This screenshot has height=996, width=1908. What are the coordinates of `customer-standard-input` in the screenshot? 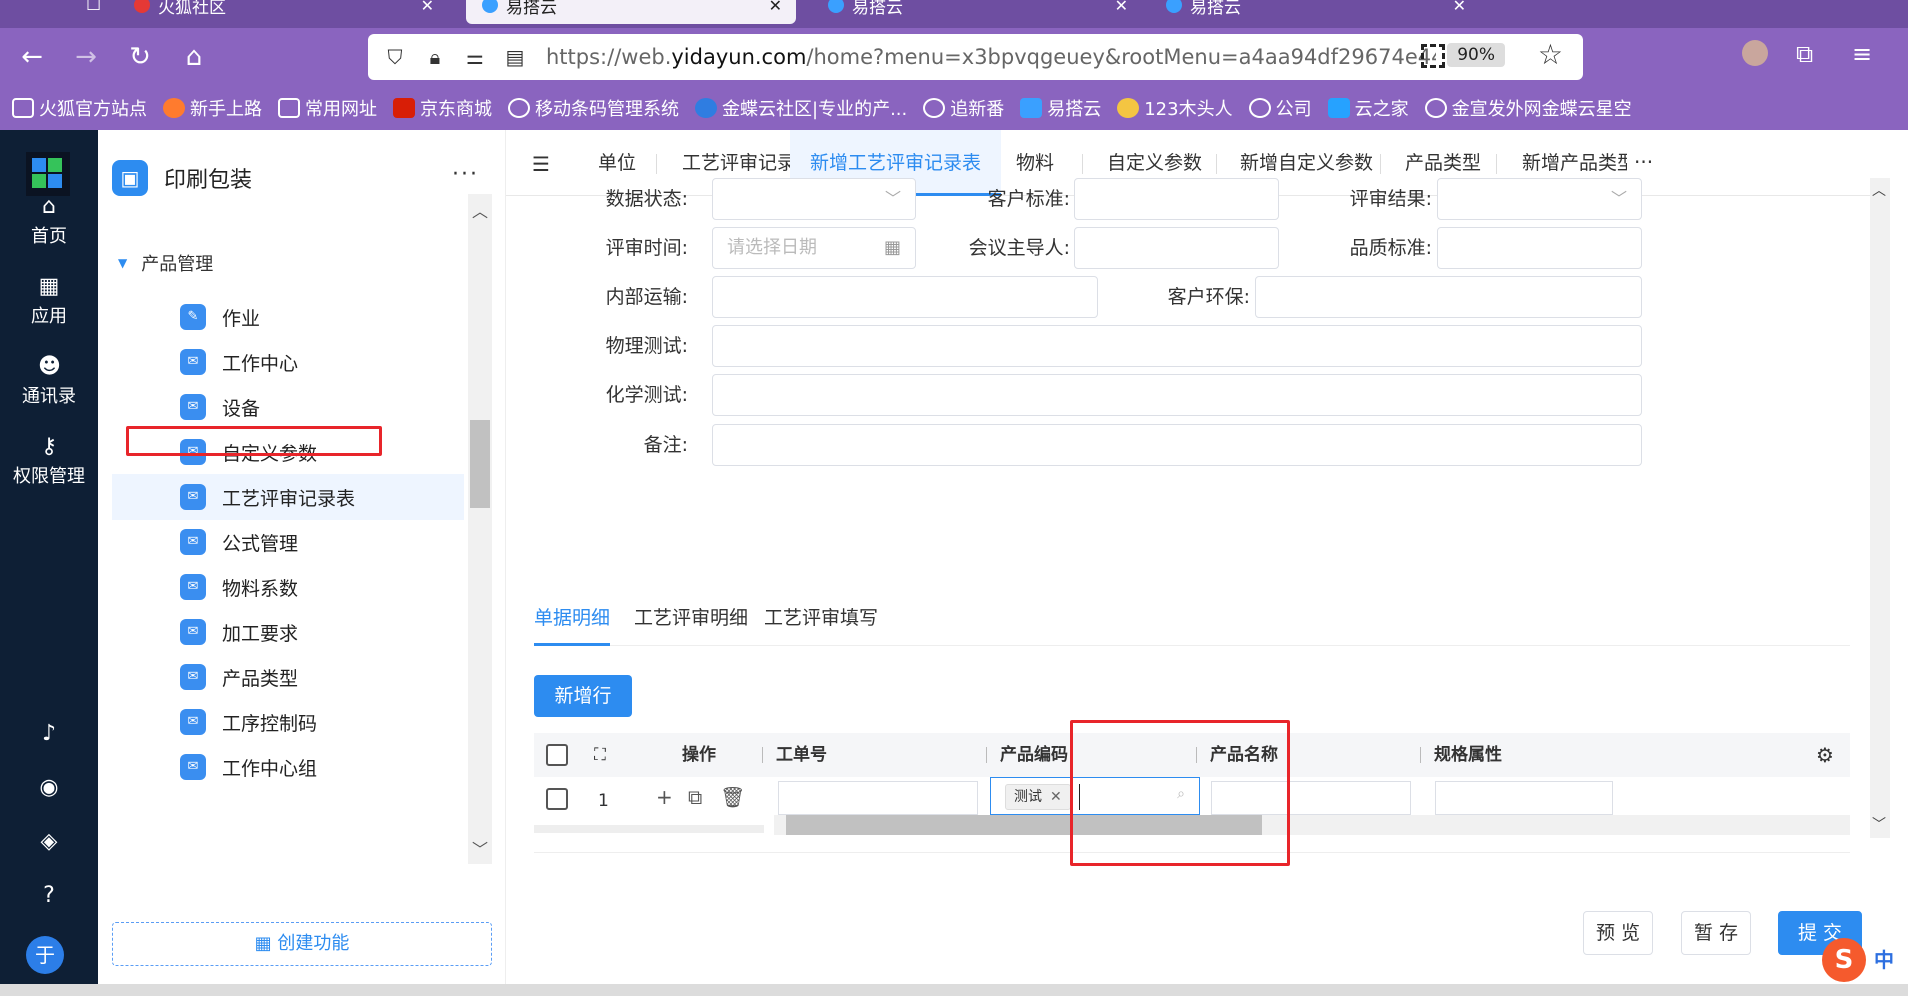 It's located at (1176, 199).